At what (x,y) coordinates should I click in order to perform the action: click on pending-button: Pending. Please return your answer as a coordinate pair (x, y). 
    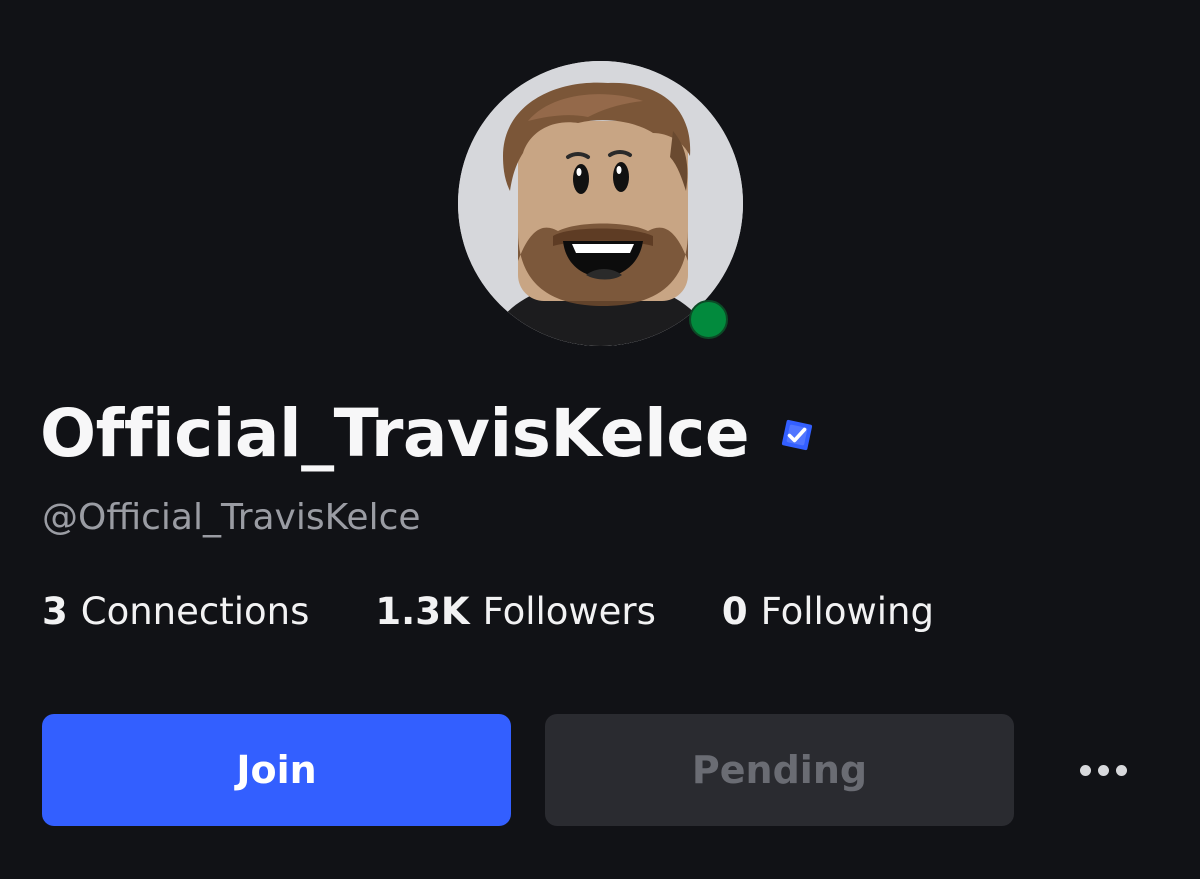
    Looking at the image, I should click on (779, 770).